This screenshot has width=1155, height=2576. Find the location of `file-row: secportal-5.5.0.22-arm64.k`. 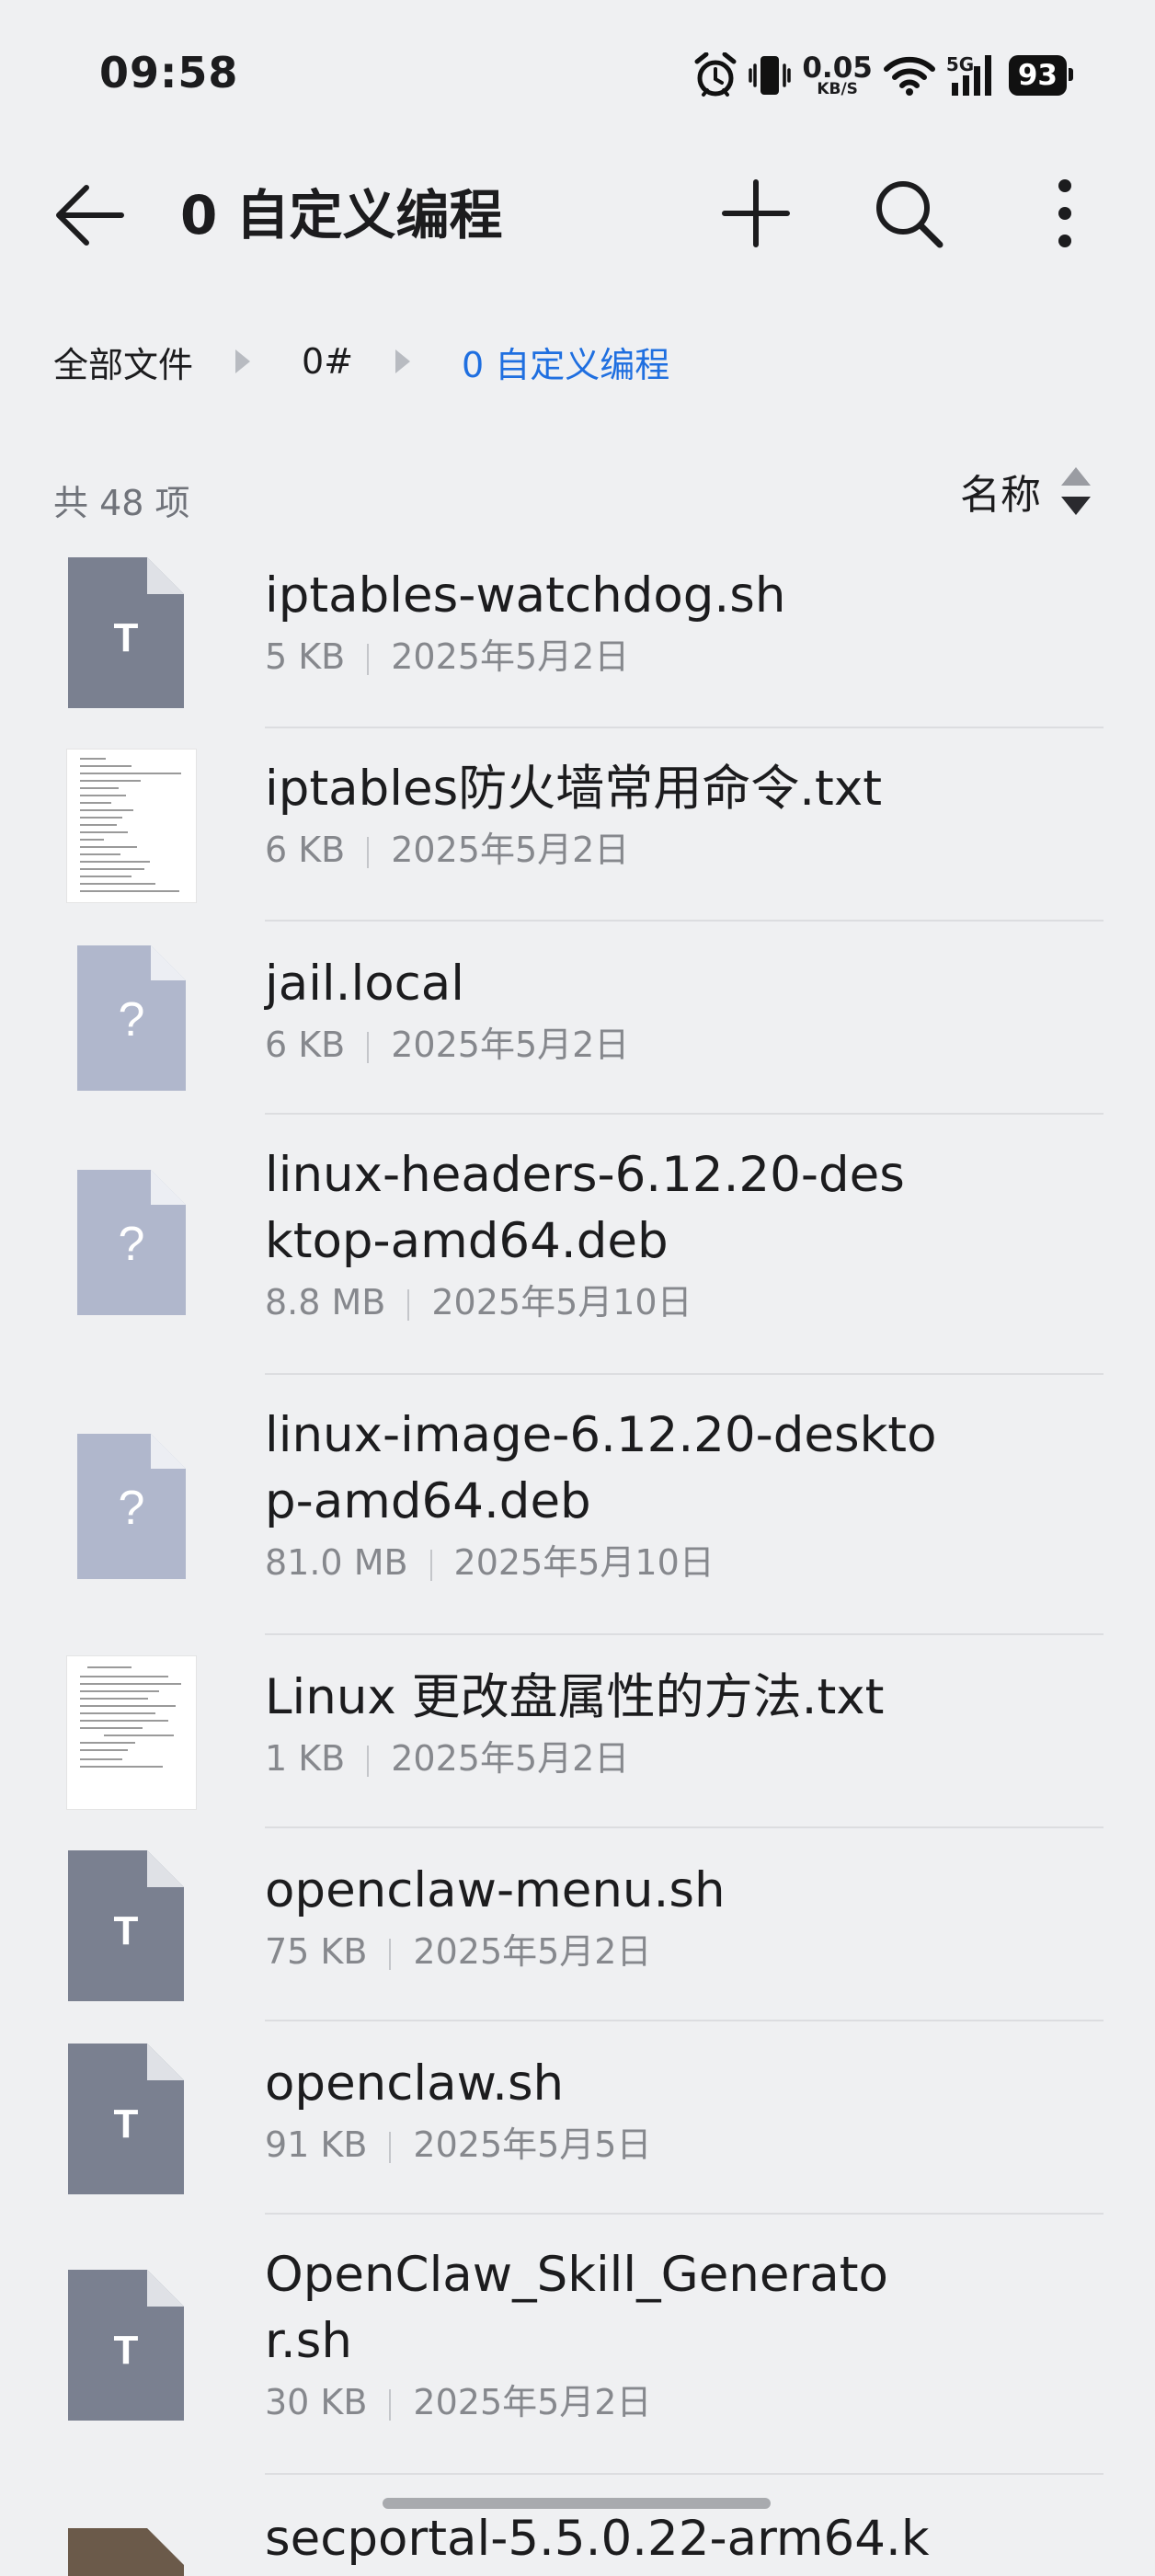

file-row: secportal-5.5.0.22-arm64.k is located at coordinates (577, 2525).